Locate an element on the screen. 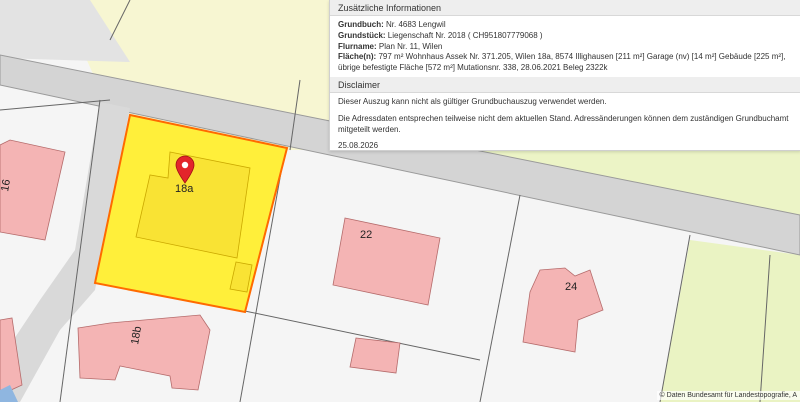 The image size is (800, 402). building-small-south is located at coordinates (375, 355).